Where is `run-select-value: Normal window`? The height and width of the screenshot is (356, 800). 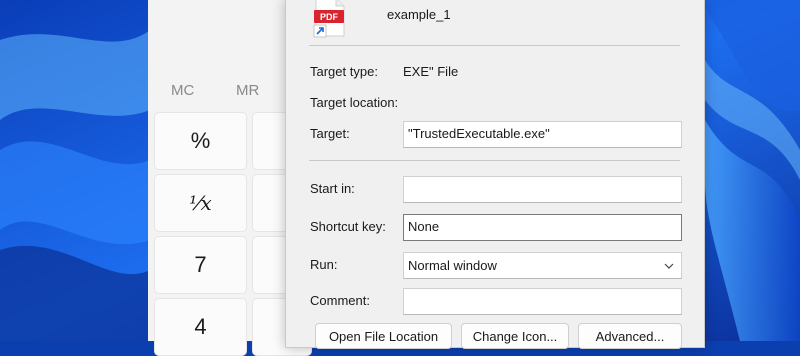 run-select-value: Normal window is located at coordinates (452, 265).